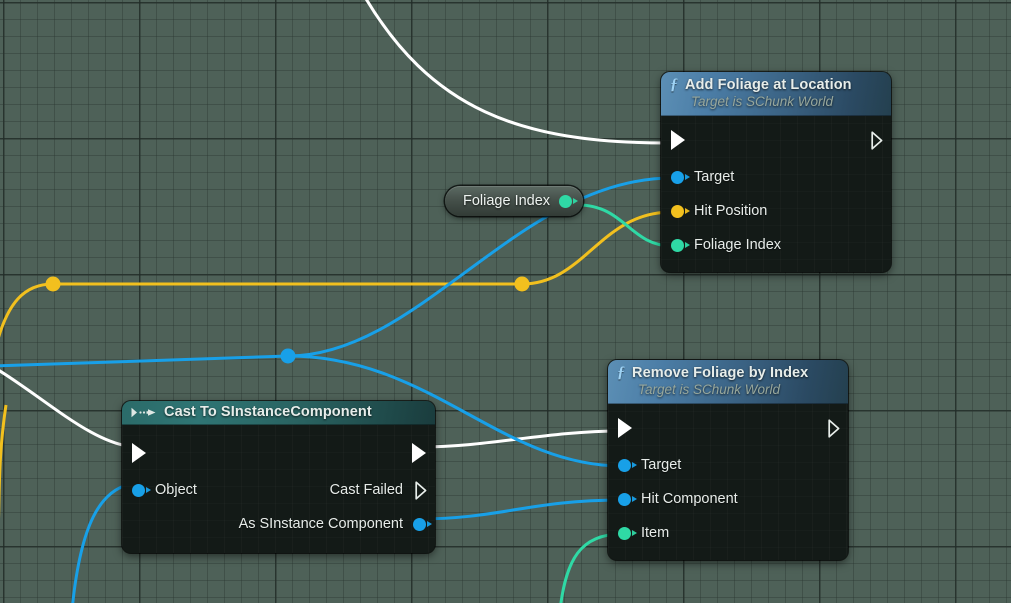 This screenshot has height=603, width=1011. What do you see at coordinates (144, 361) in the screenshot?
I see `wire-object-left` at bounding box center [144, 361].